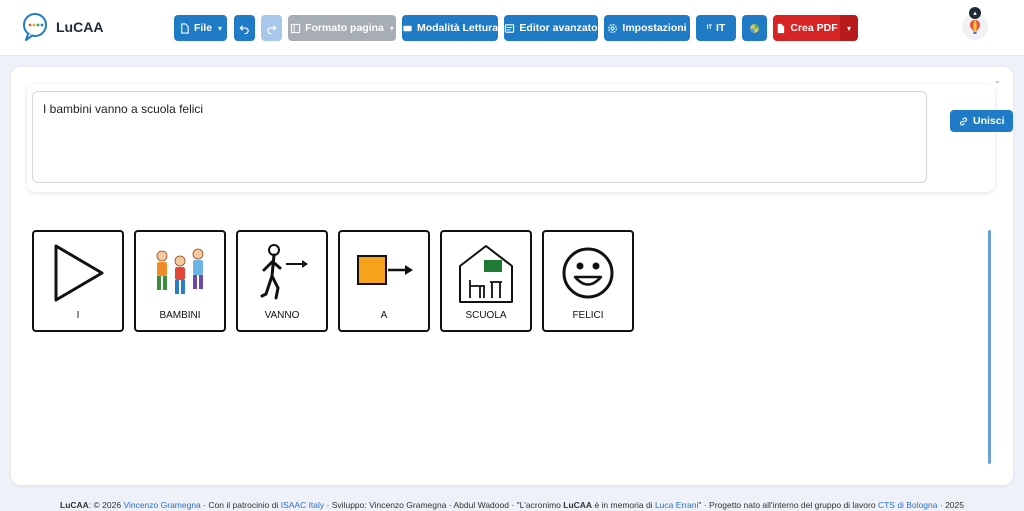 The image size is (1024, 511). Describe the element at coordinates (284, 272) in the screenshot. I see `walking-person-icon` at that location.